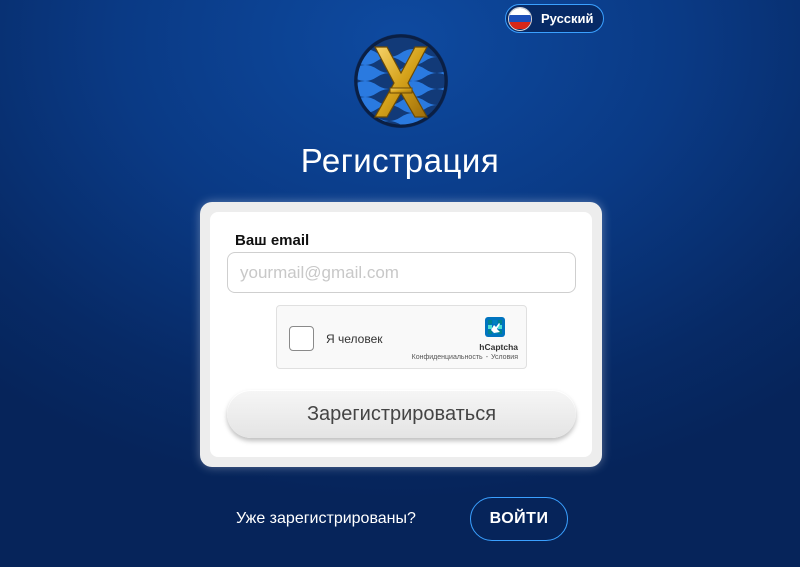  What do you see at coordinates (272, 240) in the screenshot?
I see `email-label: Ваш email` at bounding box center [272, 240].